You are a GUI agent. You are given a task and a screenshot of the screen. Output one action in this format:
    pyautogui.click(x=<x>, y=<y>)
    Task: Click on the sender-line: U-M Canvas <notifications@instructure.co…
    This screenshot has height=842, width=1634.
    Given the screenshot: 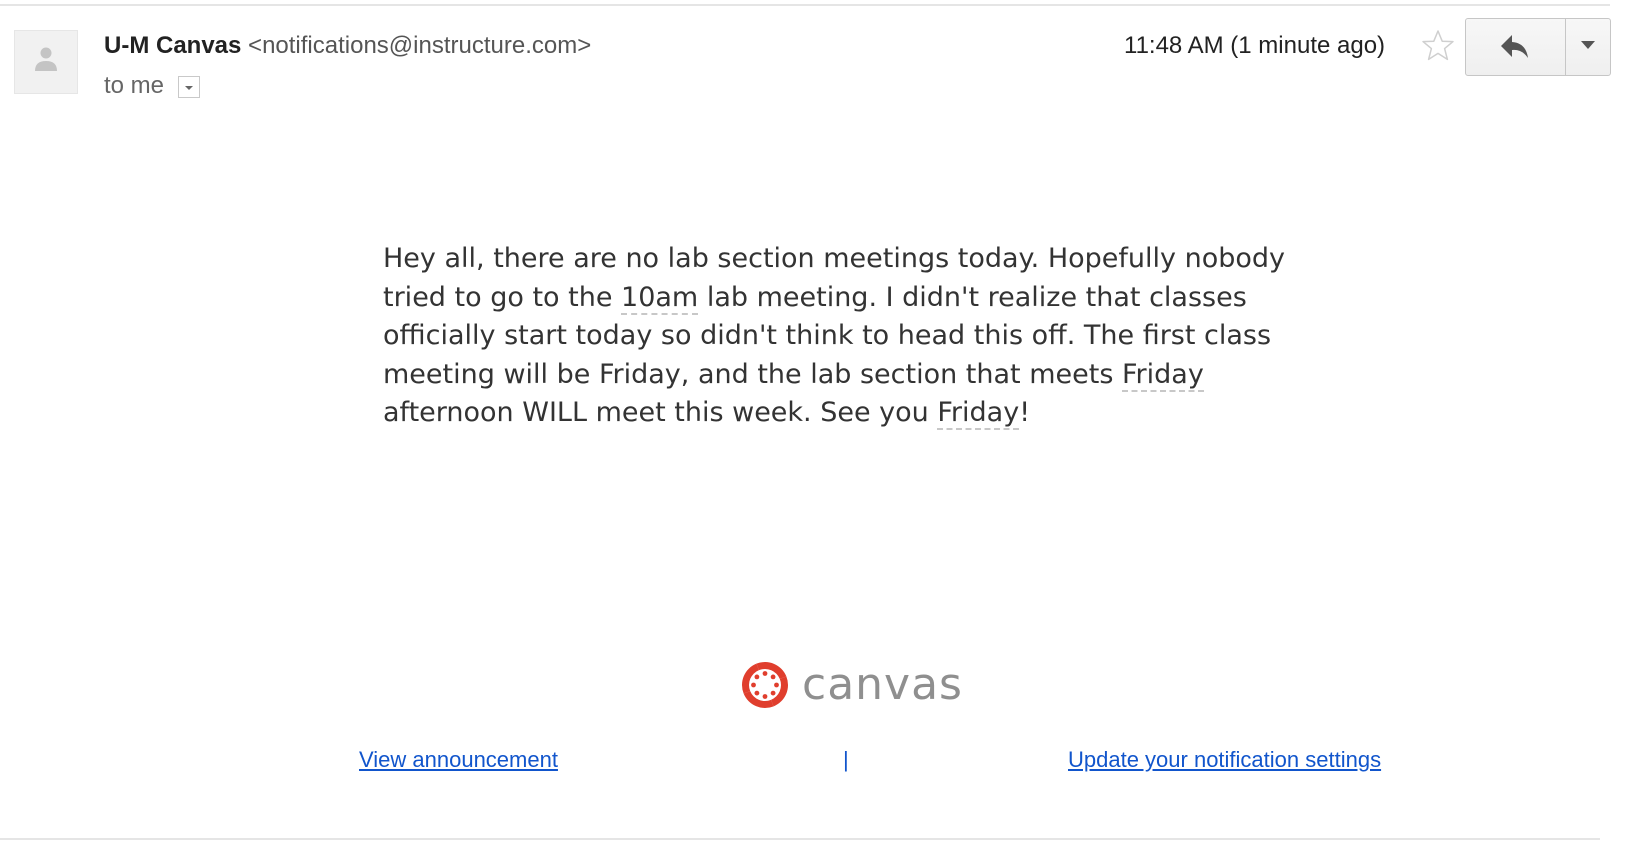 What is the action you would take?
    pyautogui.click(x=347, y=46)
    